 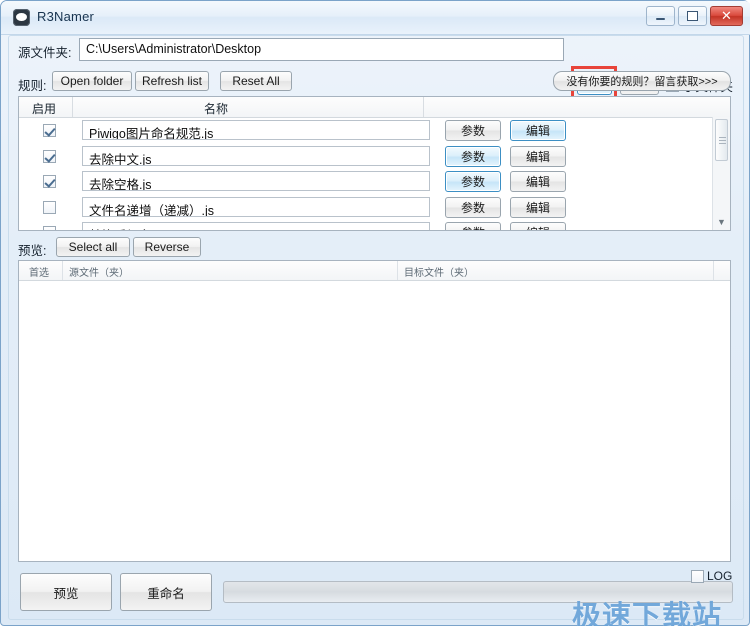 I want to click on close-button: ✕, so click(x=726, y=16).